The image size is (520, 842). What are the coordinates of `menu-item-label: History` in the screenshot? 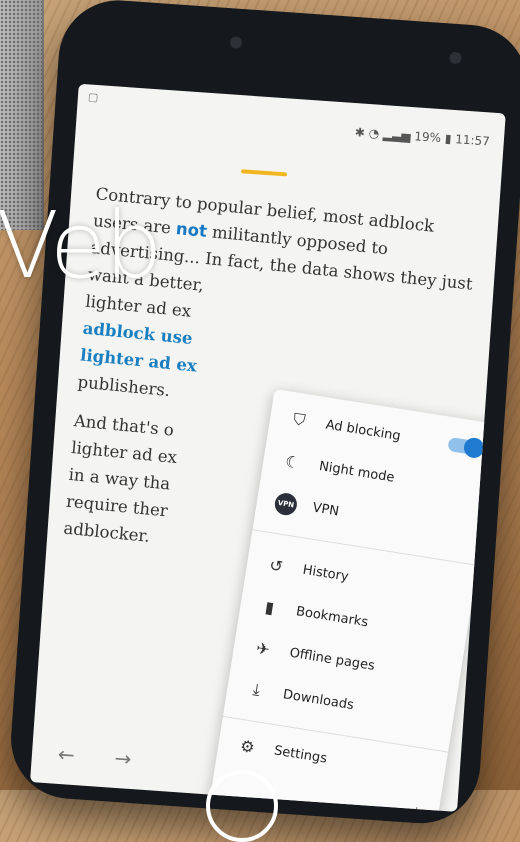 It's located at (325, 573).